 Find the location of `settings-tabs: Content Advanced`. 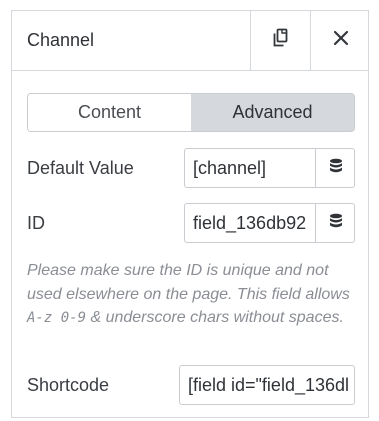

settings-tabs: Content Advanced is located at coordinates (191, 112).